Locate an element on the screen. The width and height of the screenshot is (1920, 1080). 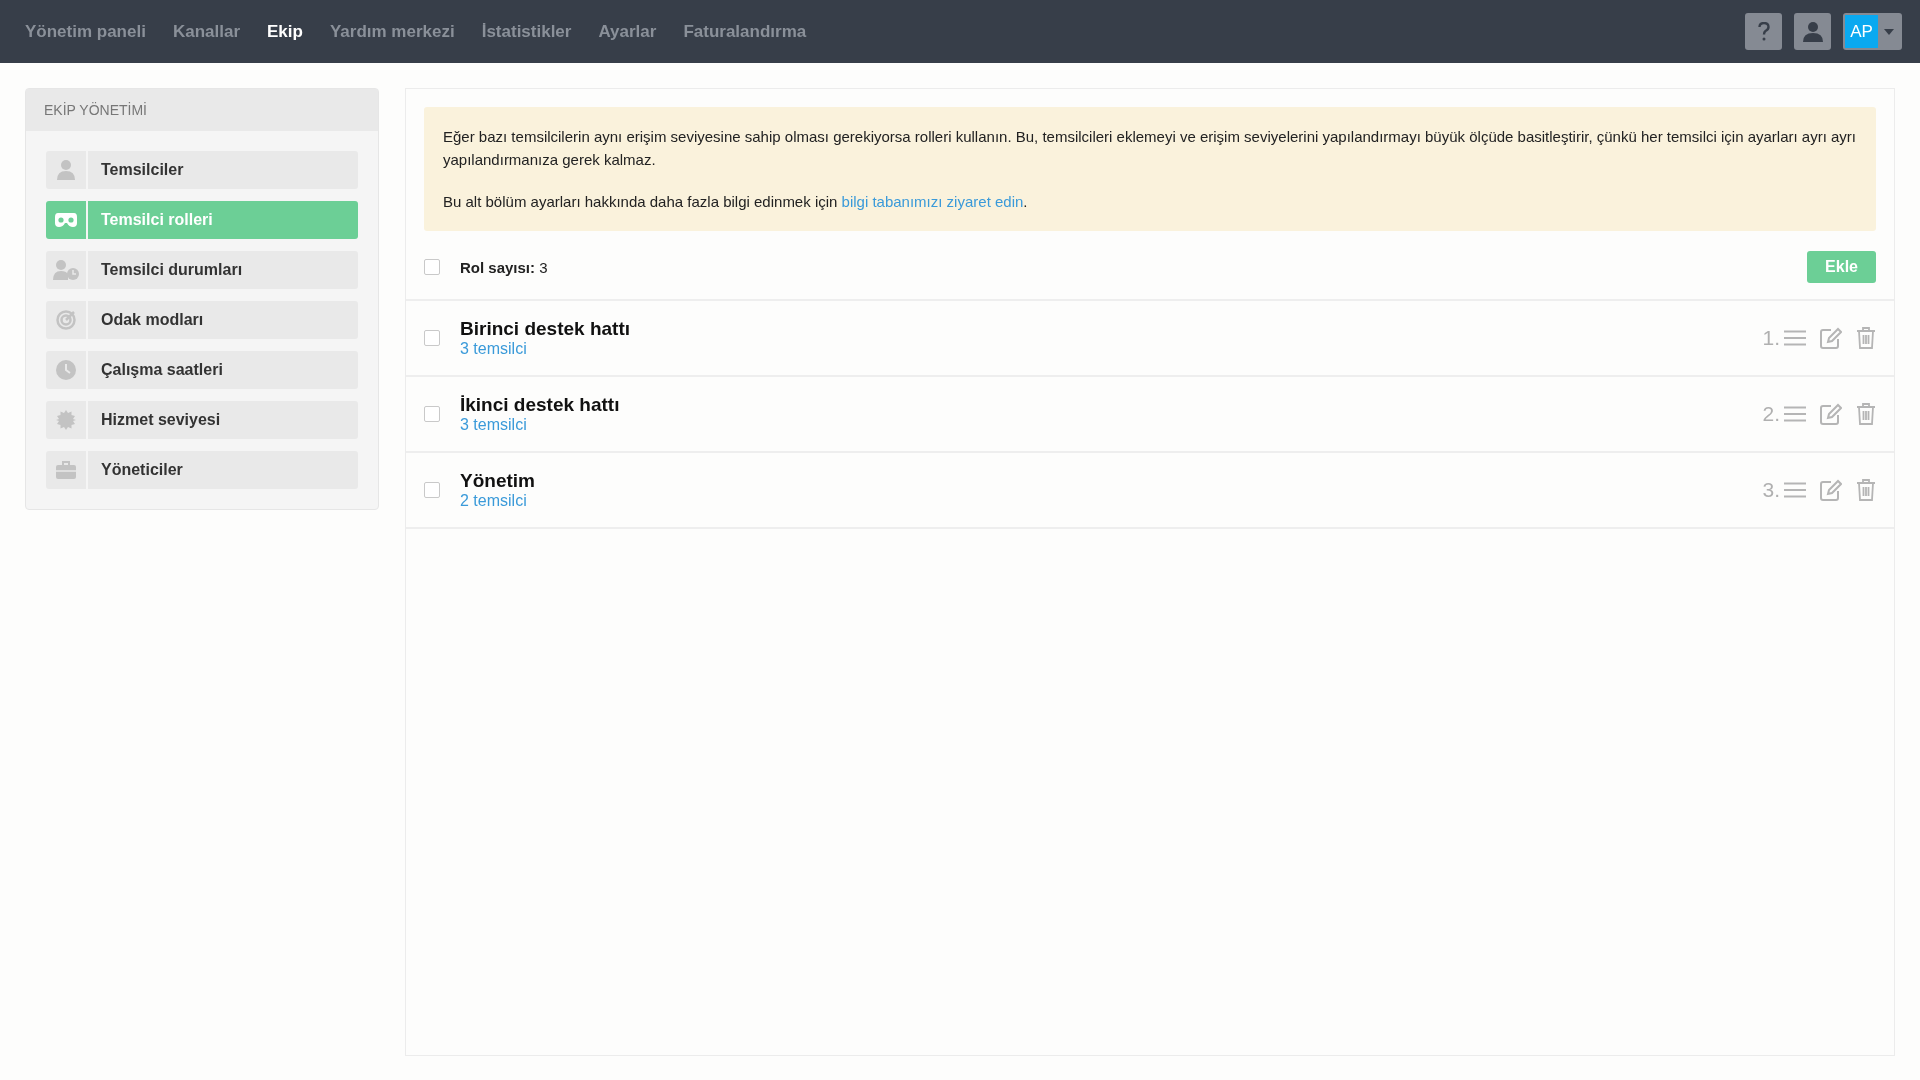
nav-link: Kanallar is located at coordinates (206, 31).